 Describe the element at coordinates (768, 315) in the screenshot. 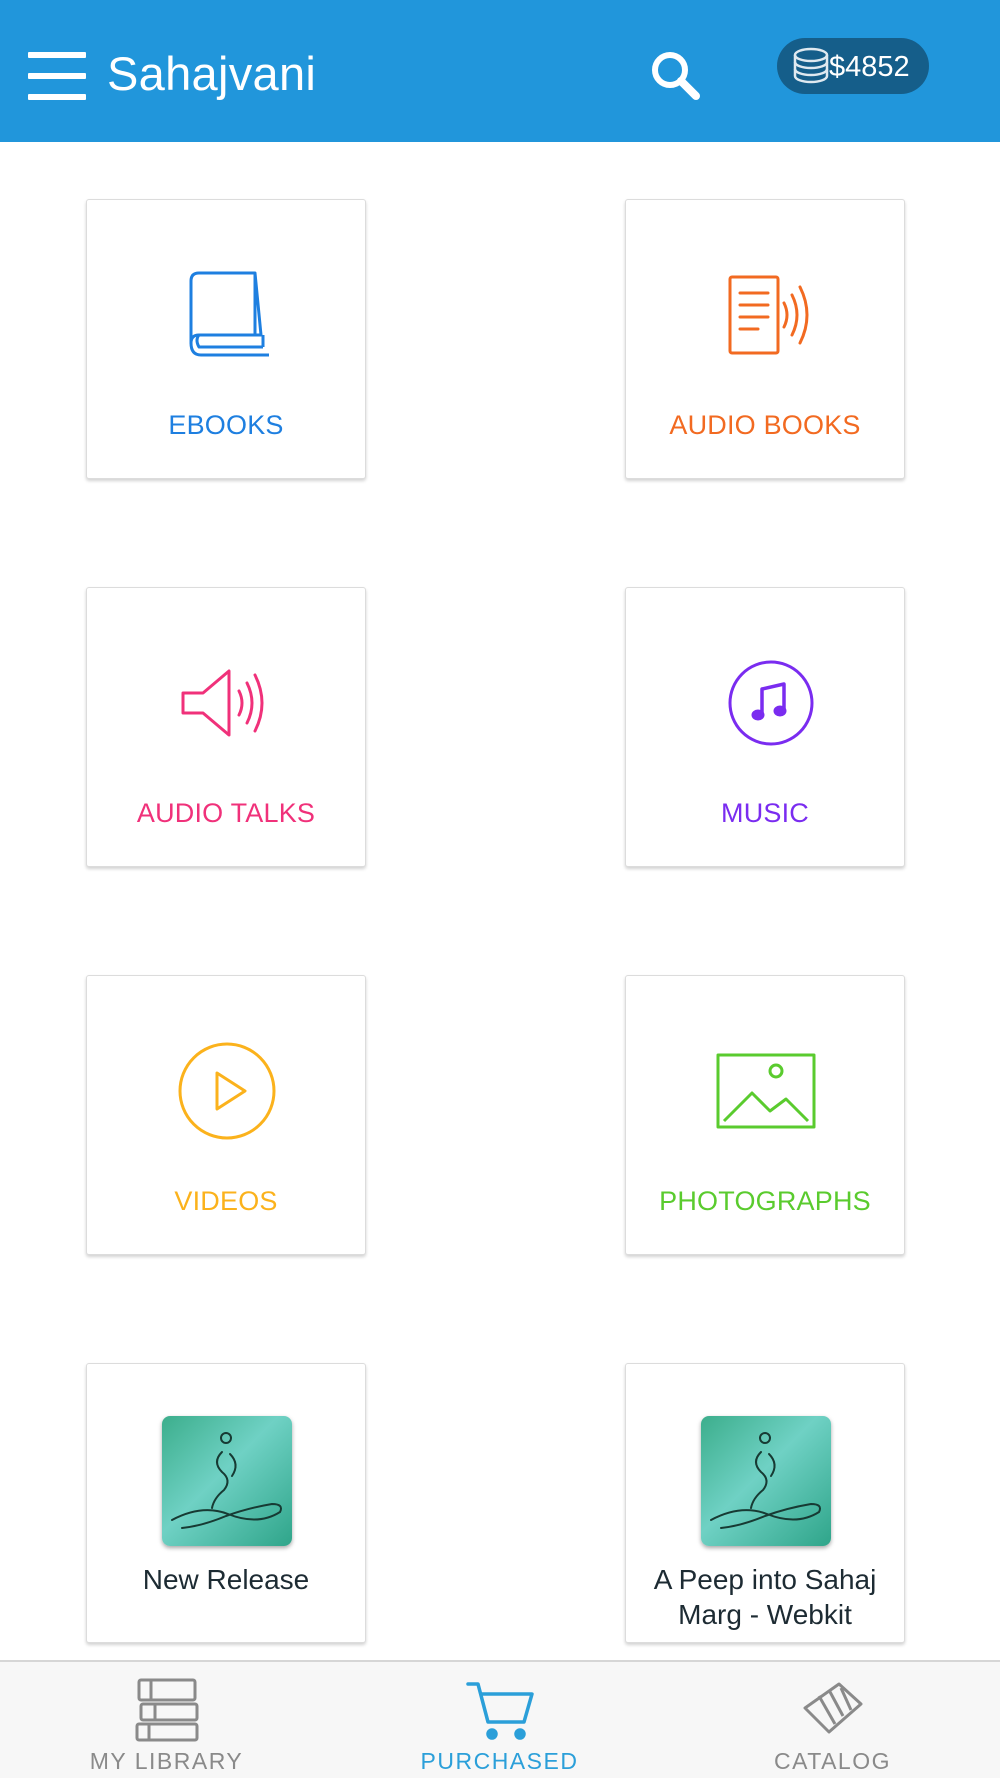

I see `audiobook-icon` at that location.